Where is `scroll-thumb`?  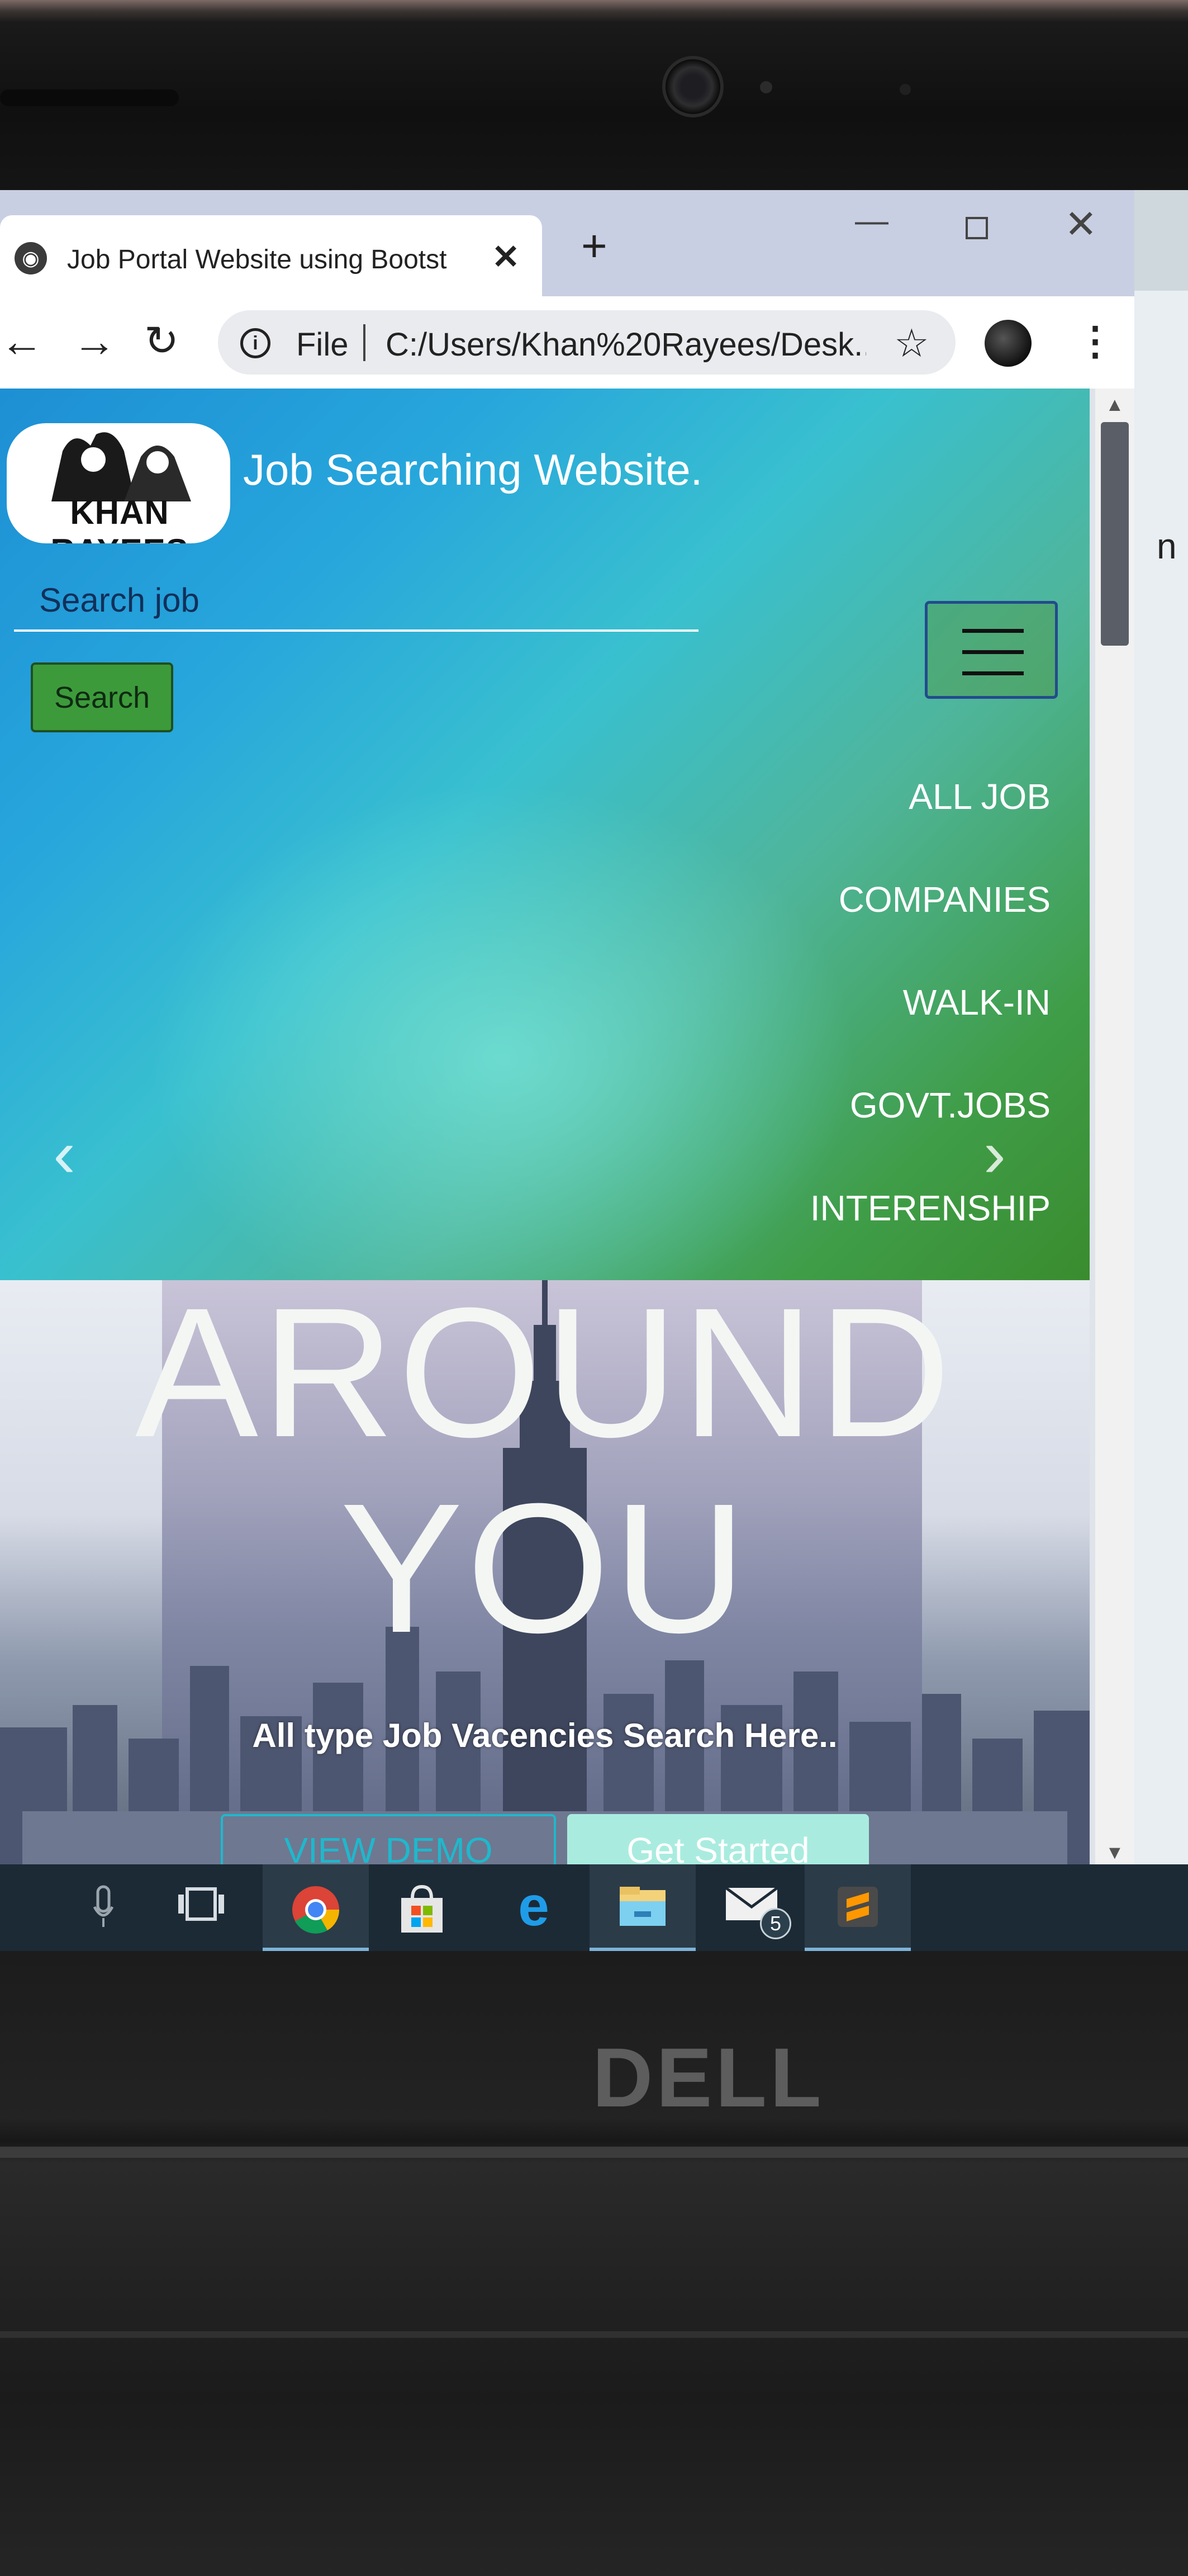
scroll-thumb is located at coordinates (1115, 534).